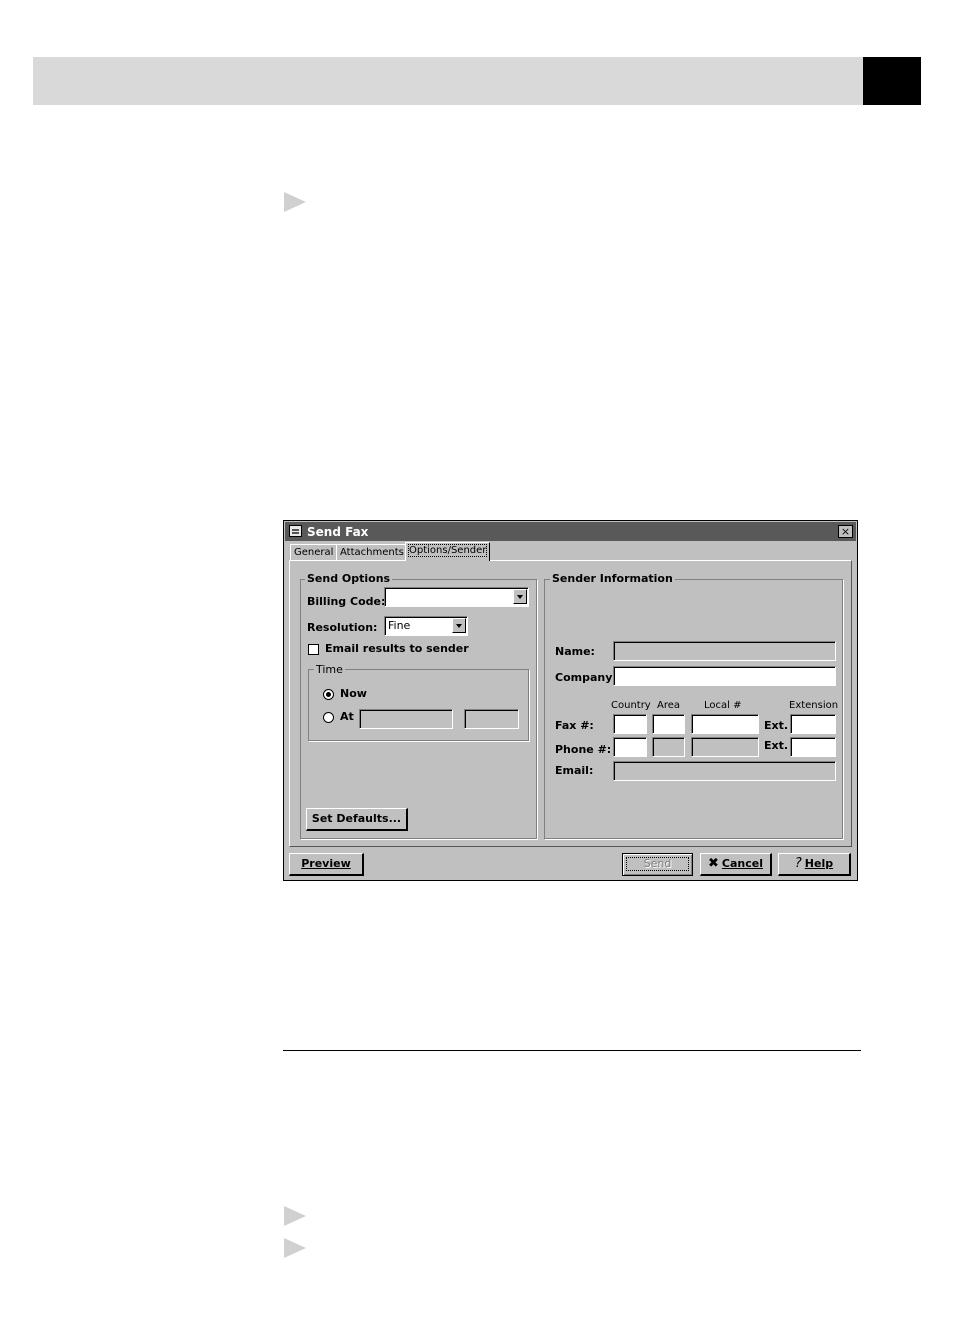 The width and height of the screenshot is (954, 1343). I want to click on name-field, so click(724, 651).